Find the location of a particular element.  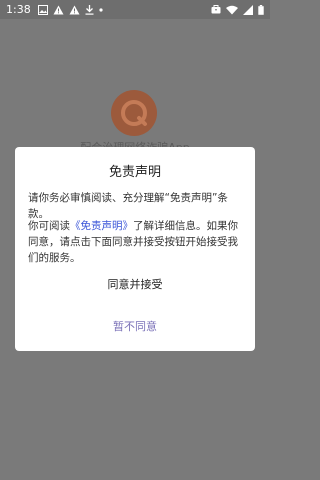

status-bar-right is located at coordinates (237, 9).